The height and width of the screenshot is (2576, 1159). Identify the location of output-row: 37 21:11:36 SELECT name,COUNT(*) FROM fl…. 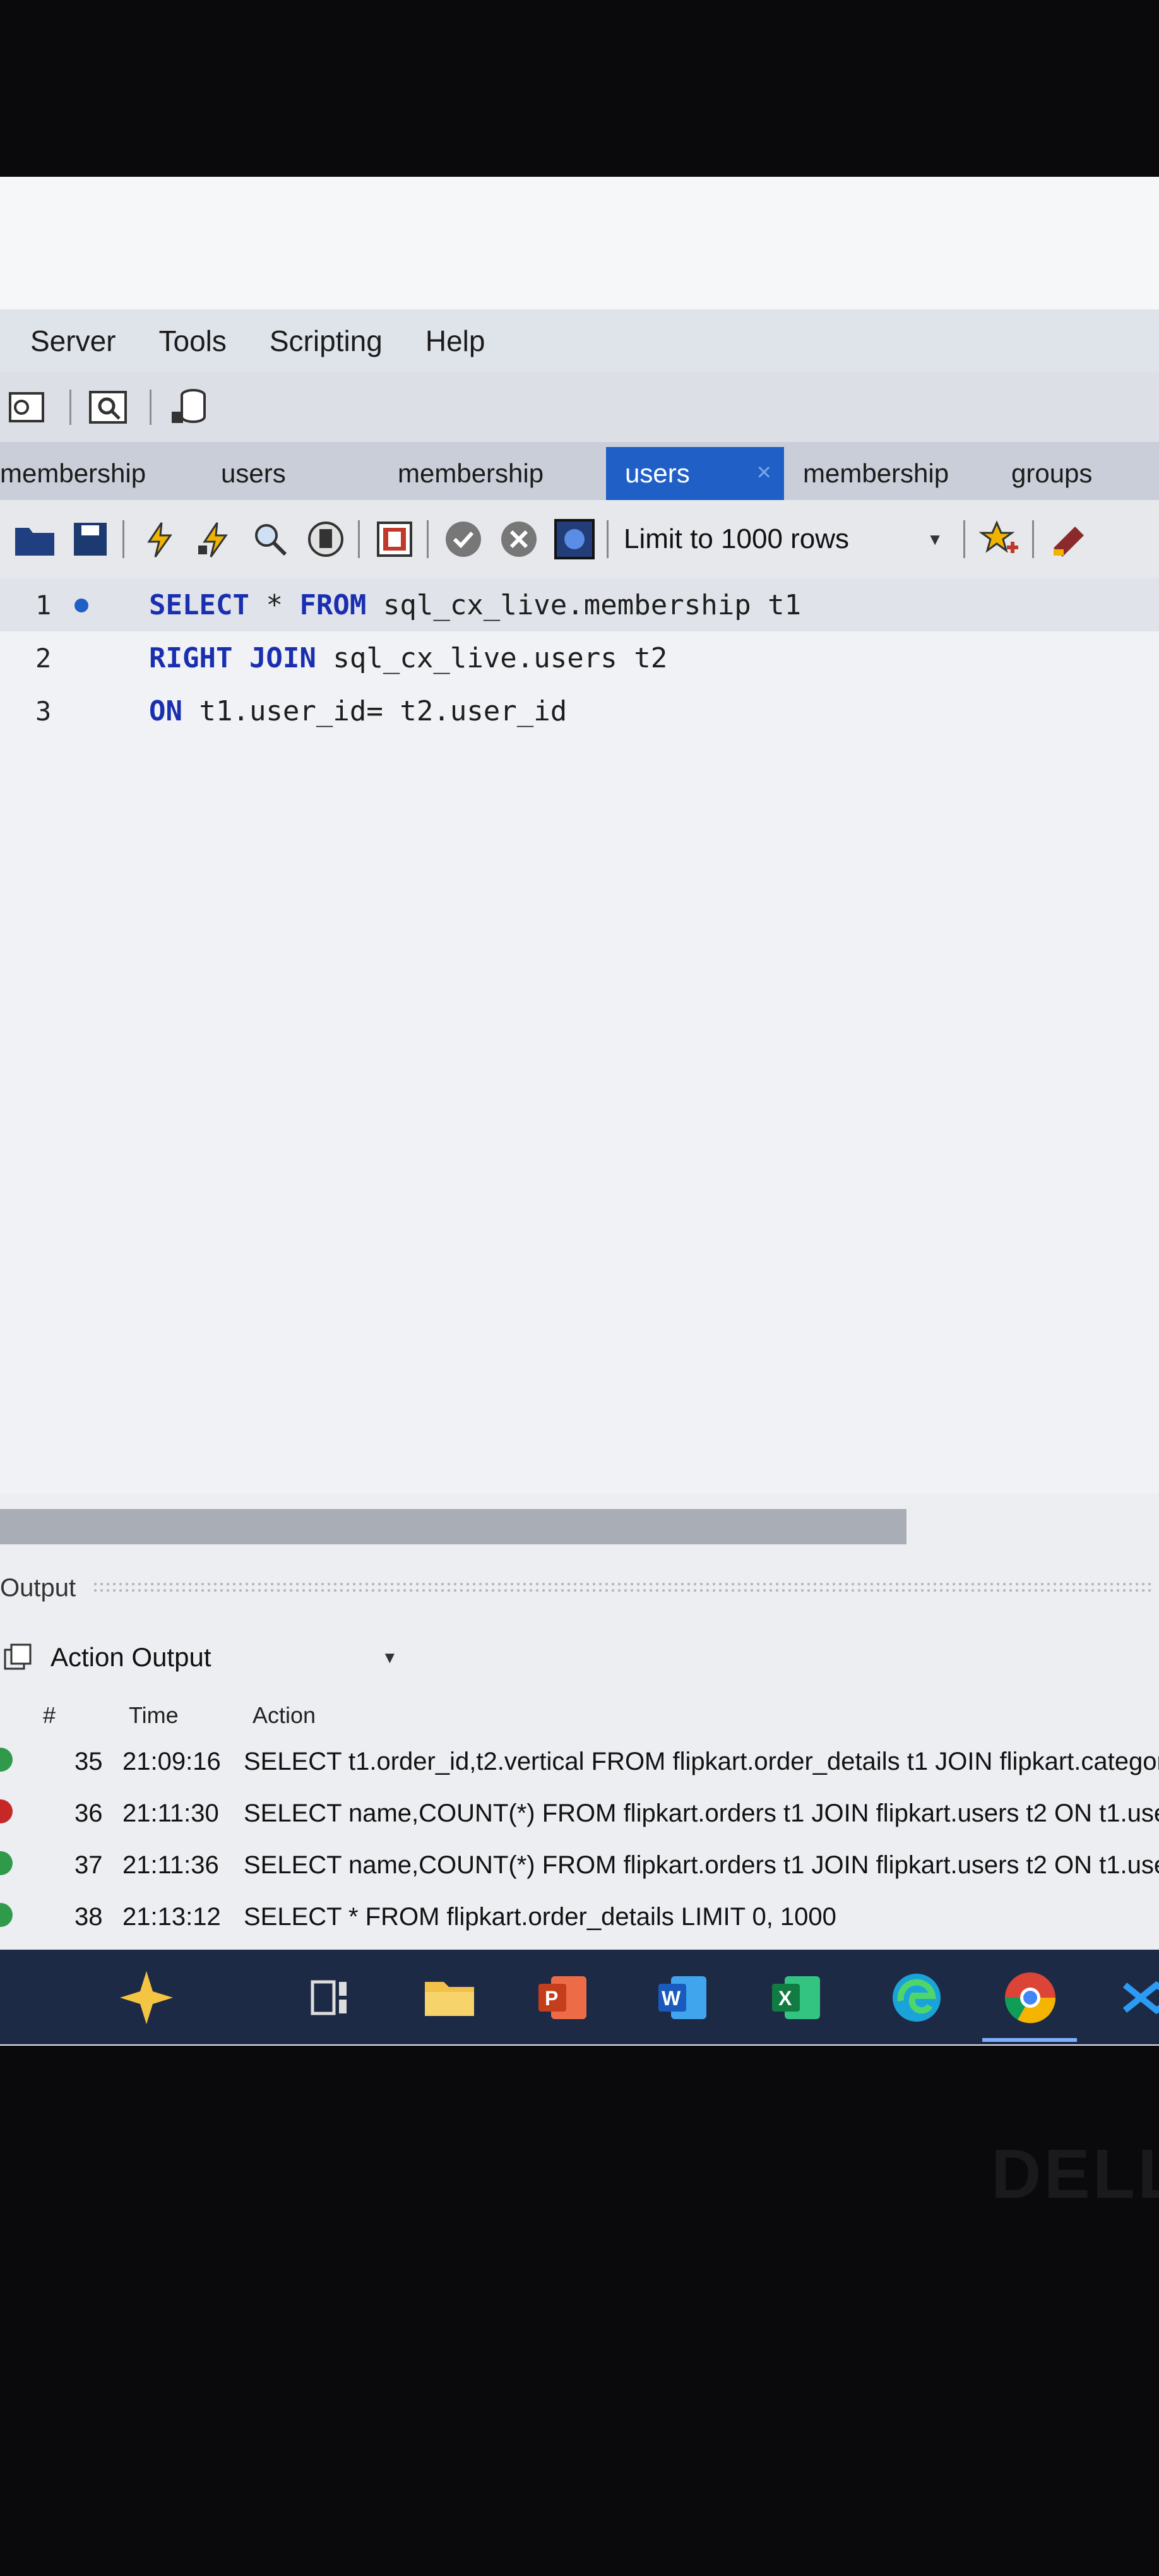
(579, 1866).